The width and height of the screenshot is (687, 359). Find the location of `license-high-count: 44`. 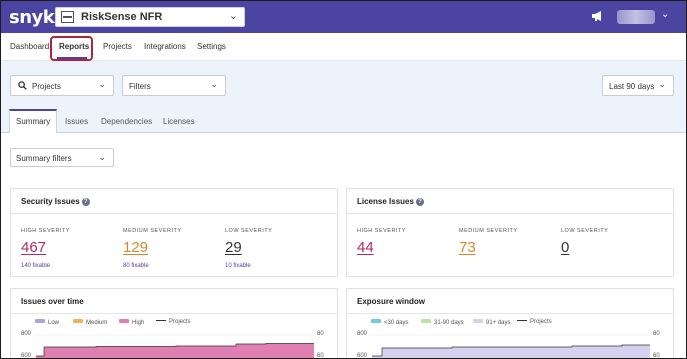

license-high-count: 44 is located at coordinates (365, 247).